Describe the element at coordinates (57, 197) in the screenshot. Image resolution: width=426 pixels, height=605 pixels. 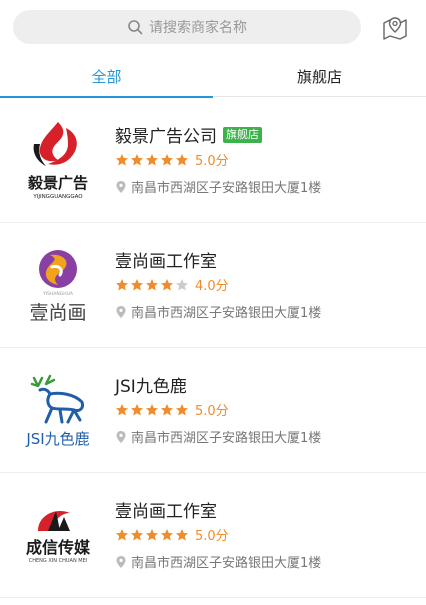
I see `svg-text: YIJINGGUANGGAO` at that location.